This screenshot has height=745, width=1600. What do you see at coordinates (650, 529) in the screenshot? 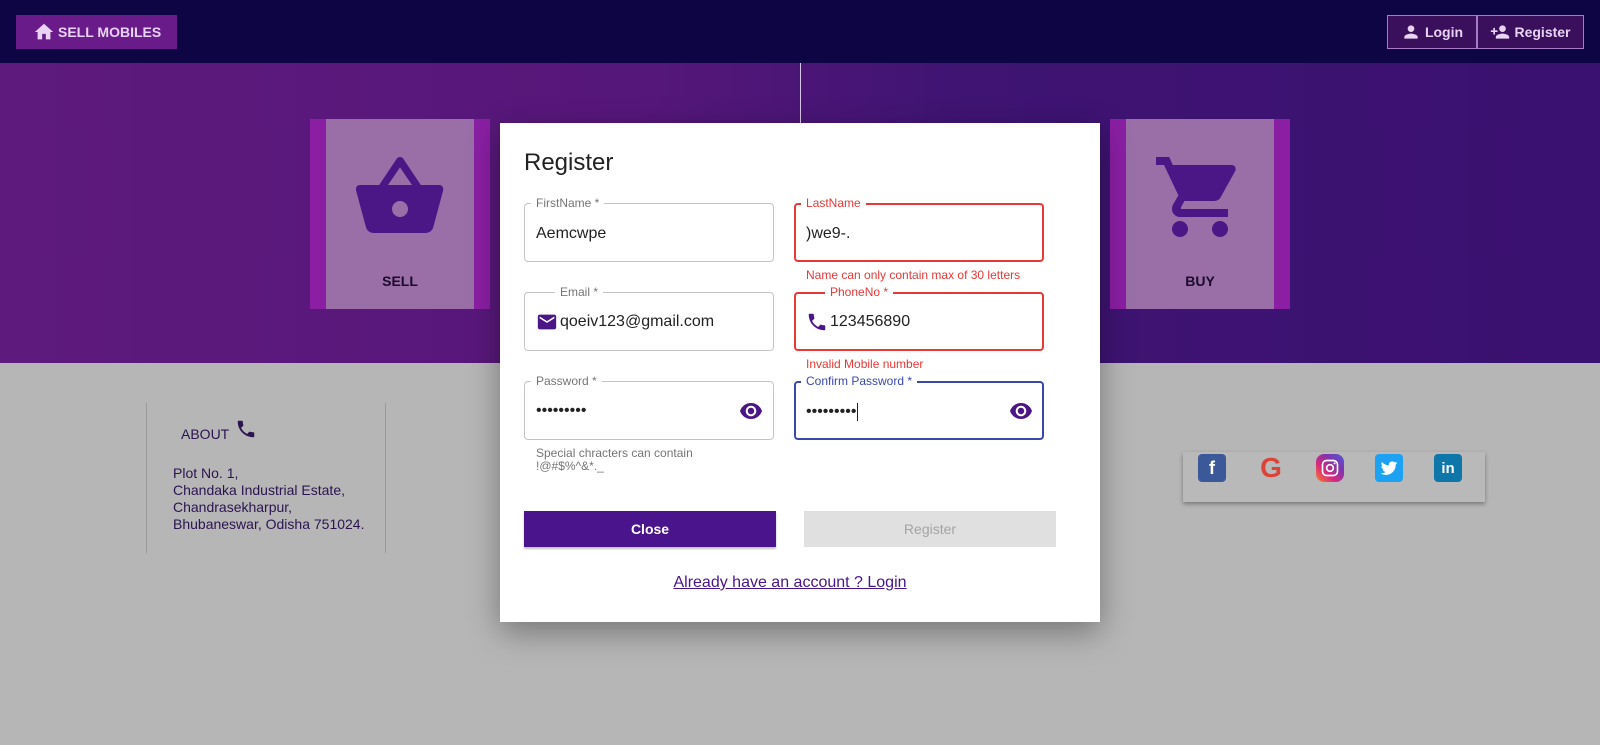
I see `close-button: Close` at bounding box center [650, 529].